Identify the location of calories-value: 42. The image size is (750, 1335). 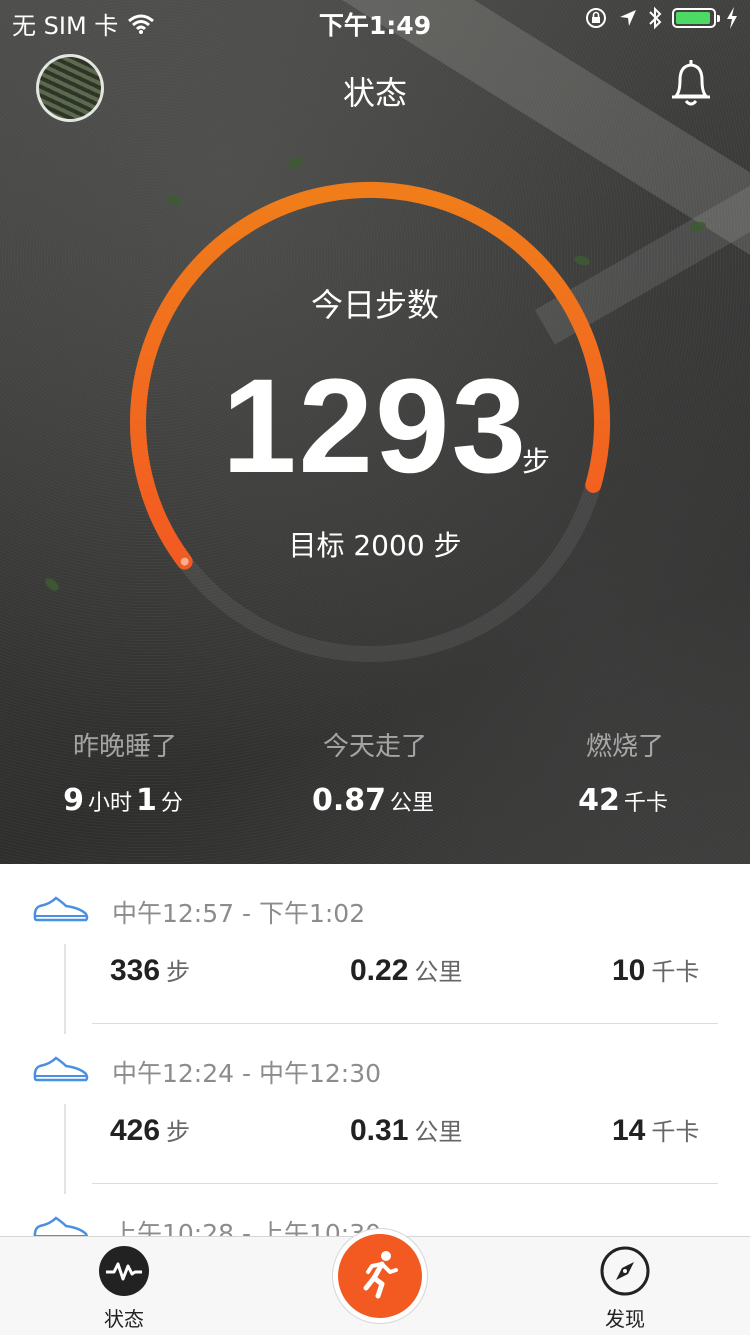
(599, 800).